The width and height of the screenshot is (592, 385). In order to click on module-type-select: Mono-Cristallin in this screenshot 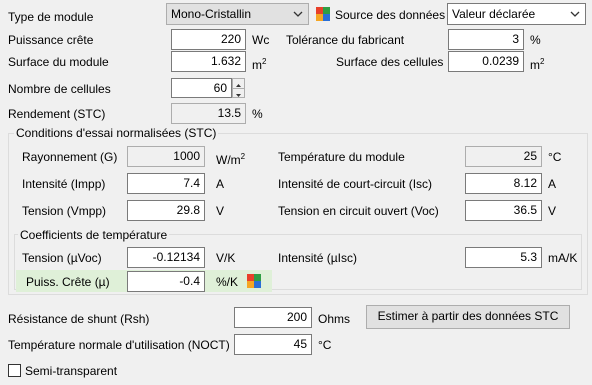, I will do `click(237, 14)`.